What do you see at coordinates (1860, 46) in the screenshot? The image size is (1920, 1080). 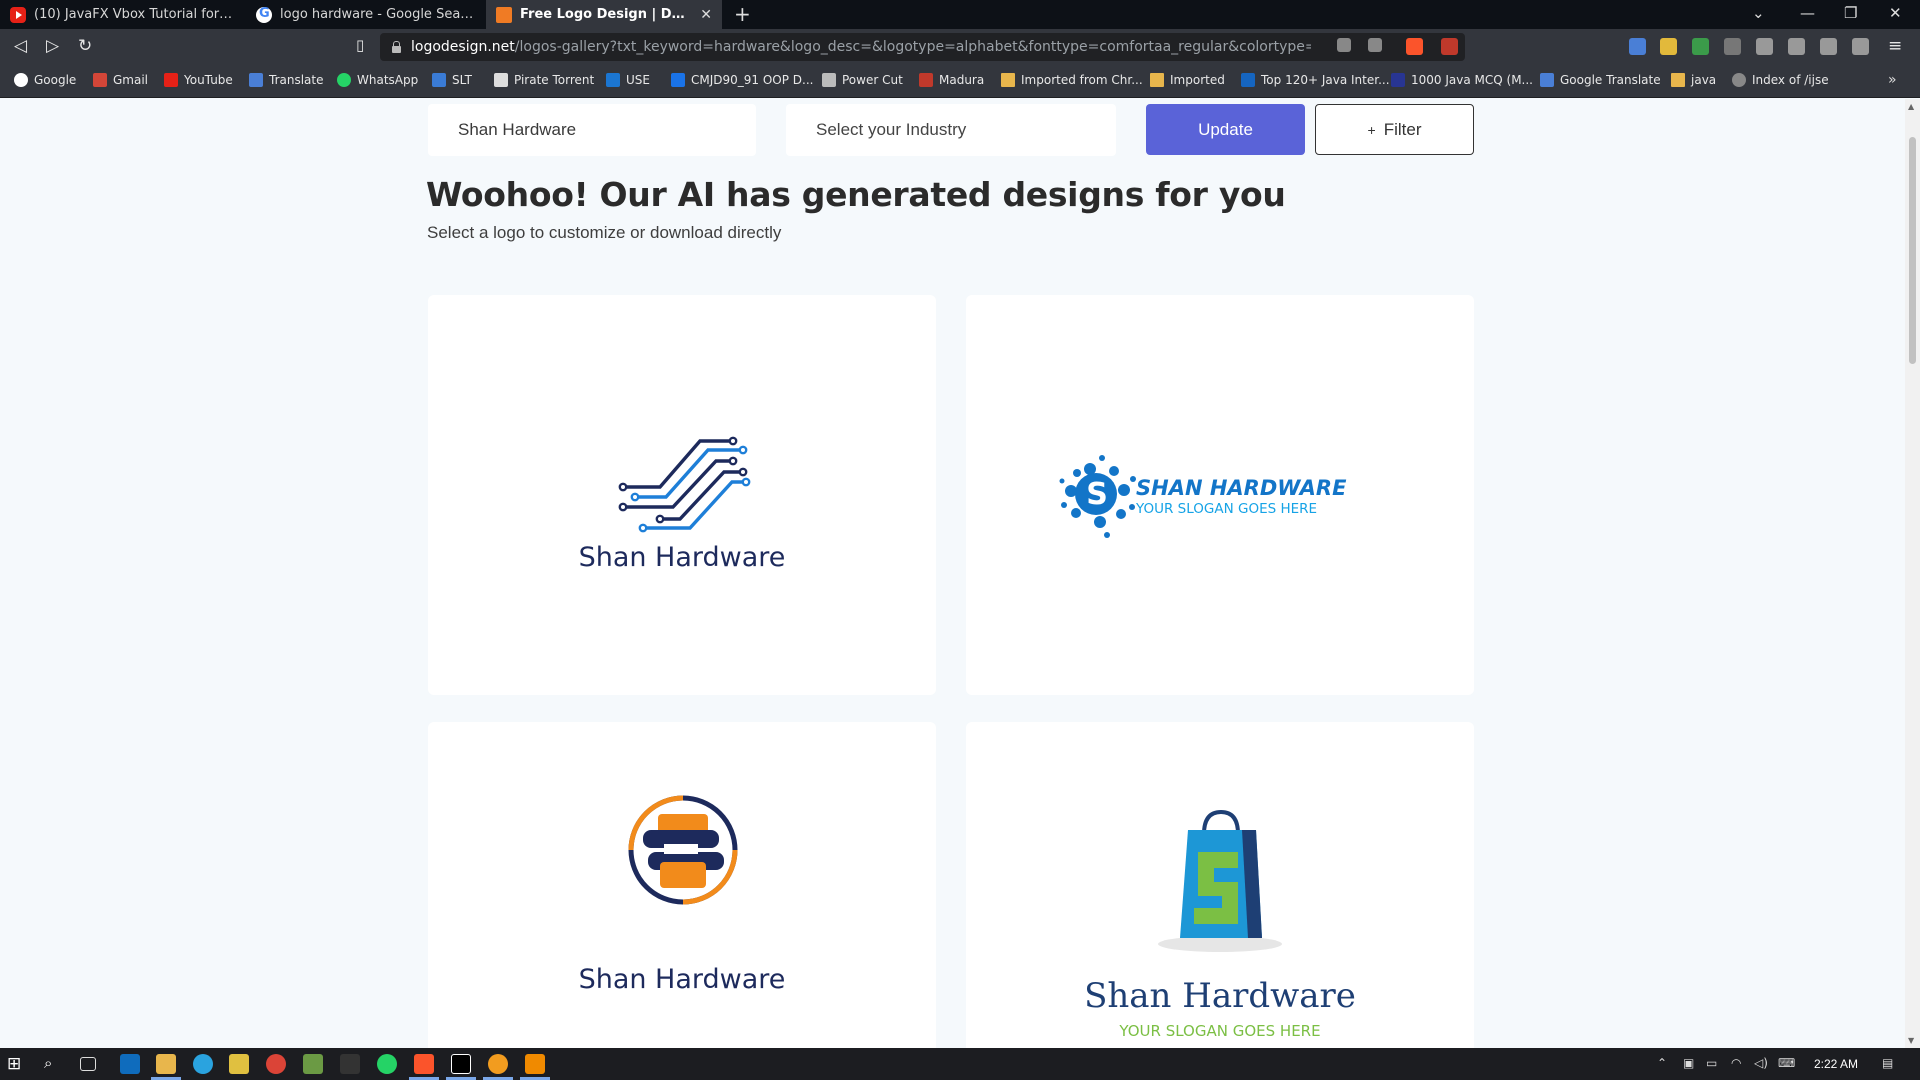 I see `wallet-icon` at bounding box center [1860, 46].